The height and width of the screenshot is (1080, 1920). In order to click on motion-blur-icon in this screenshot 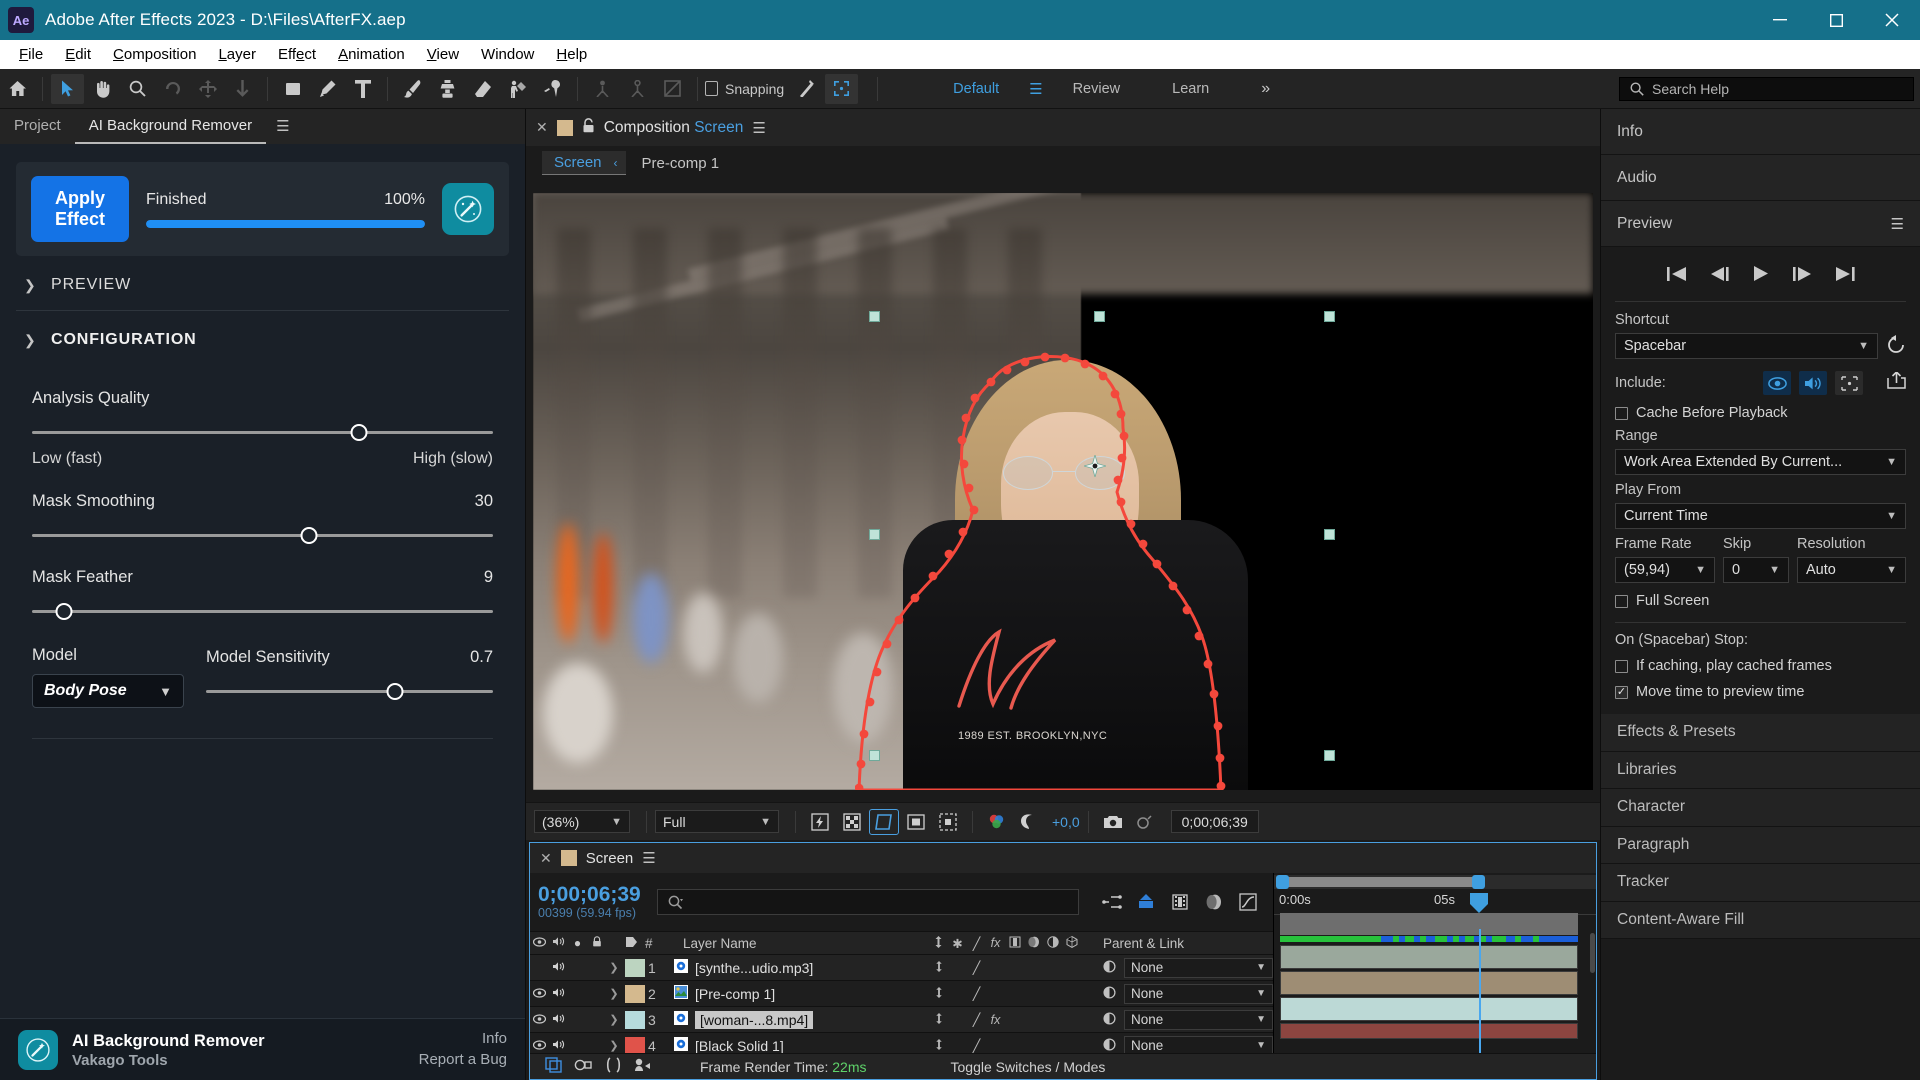, I will do `click(1180, 902)`.